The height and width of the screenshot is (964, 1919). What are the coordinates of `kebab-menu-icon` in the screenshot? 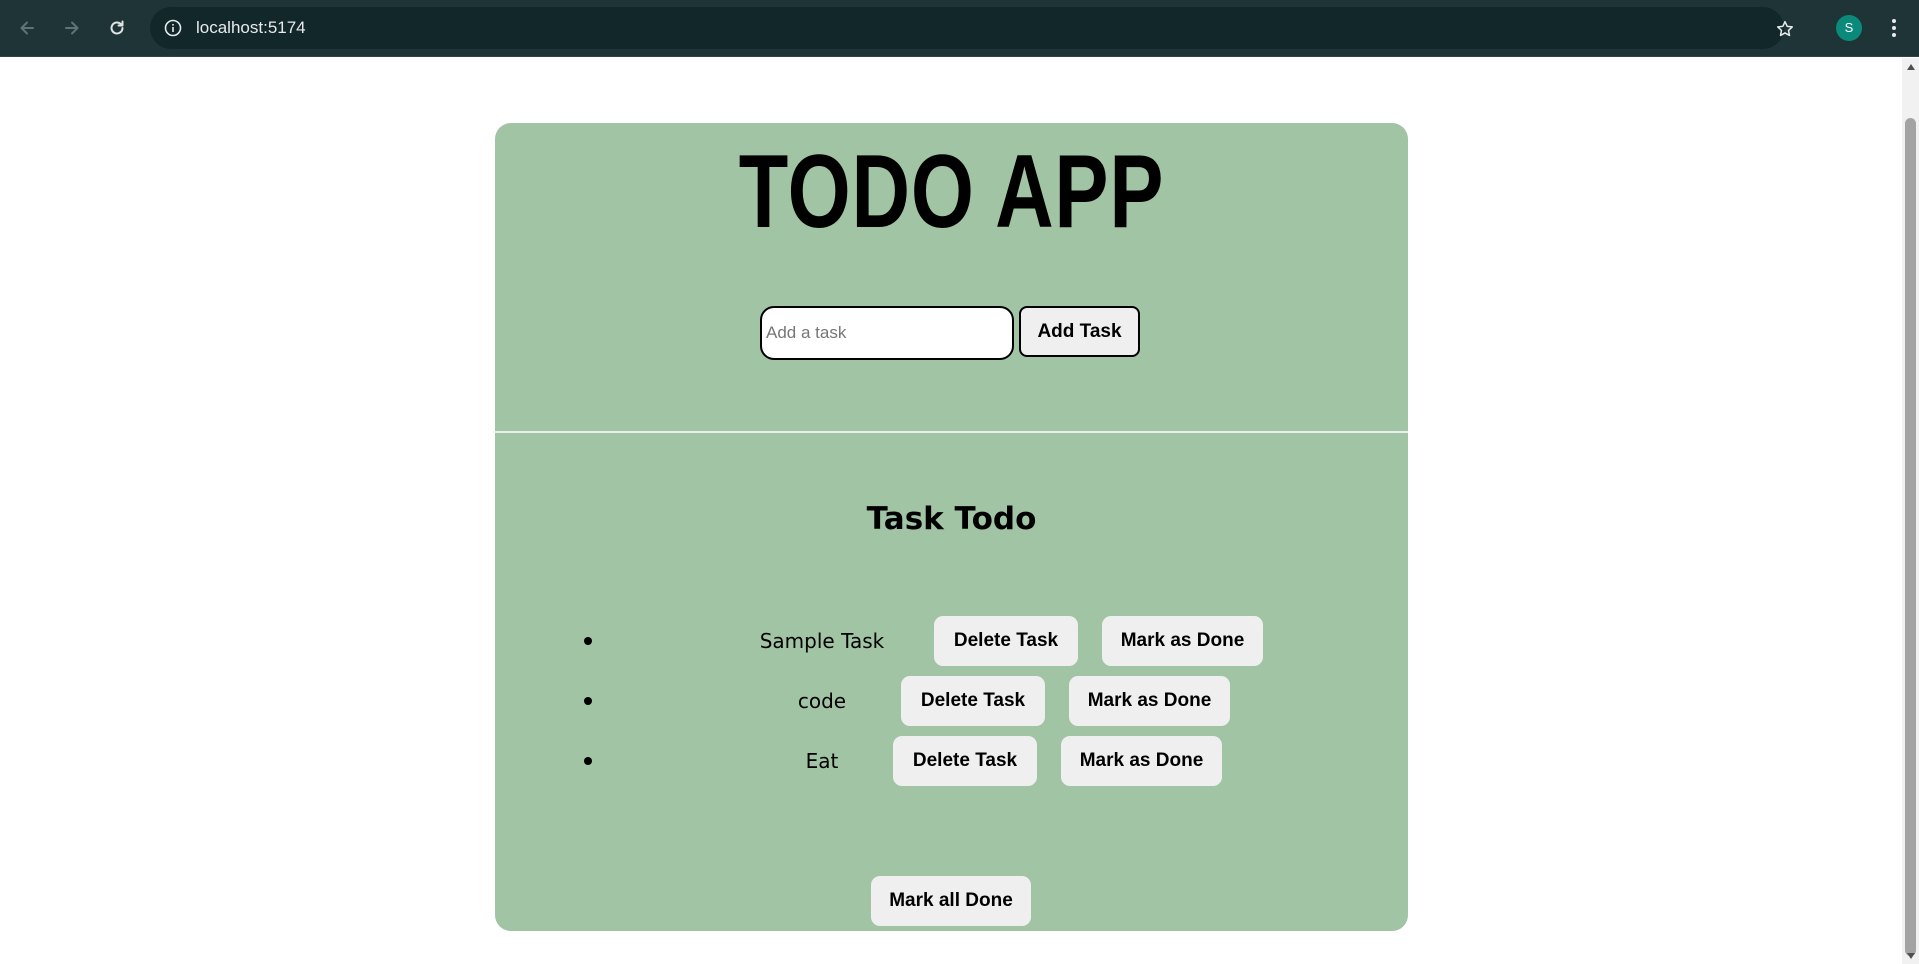 It's located at (1894, 28).